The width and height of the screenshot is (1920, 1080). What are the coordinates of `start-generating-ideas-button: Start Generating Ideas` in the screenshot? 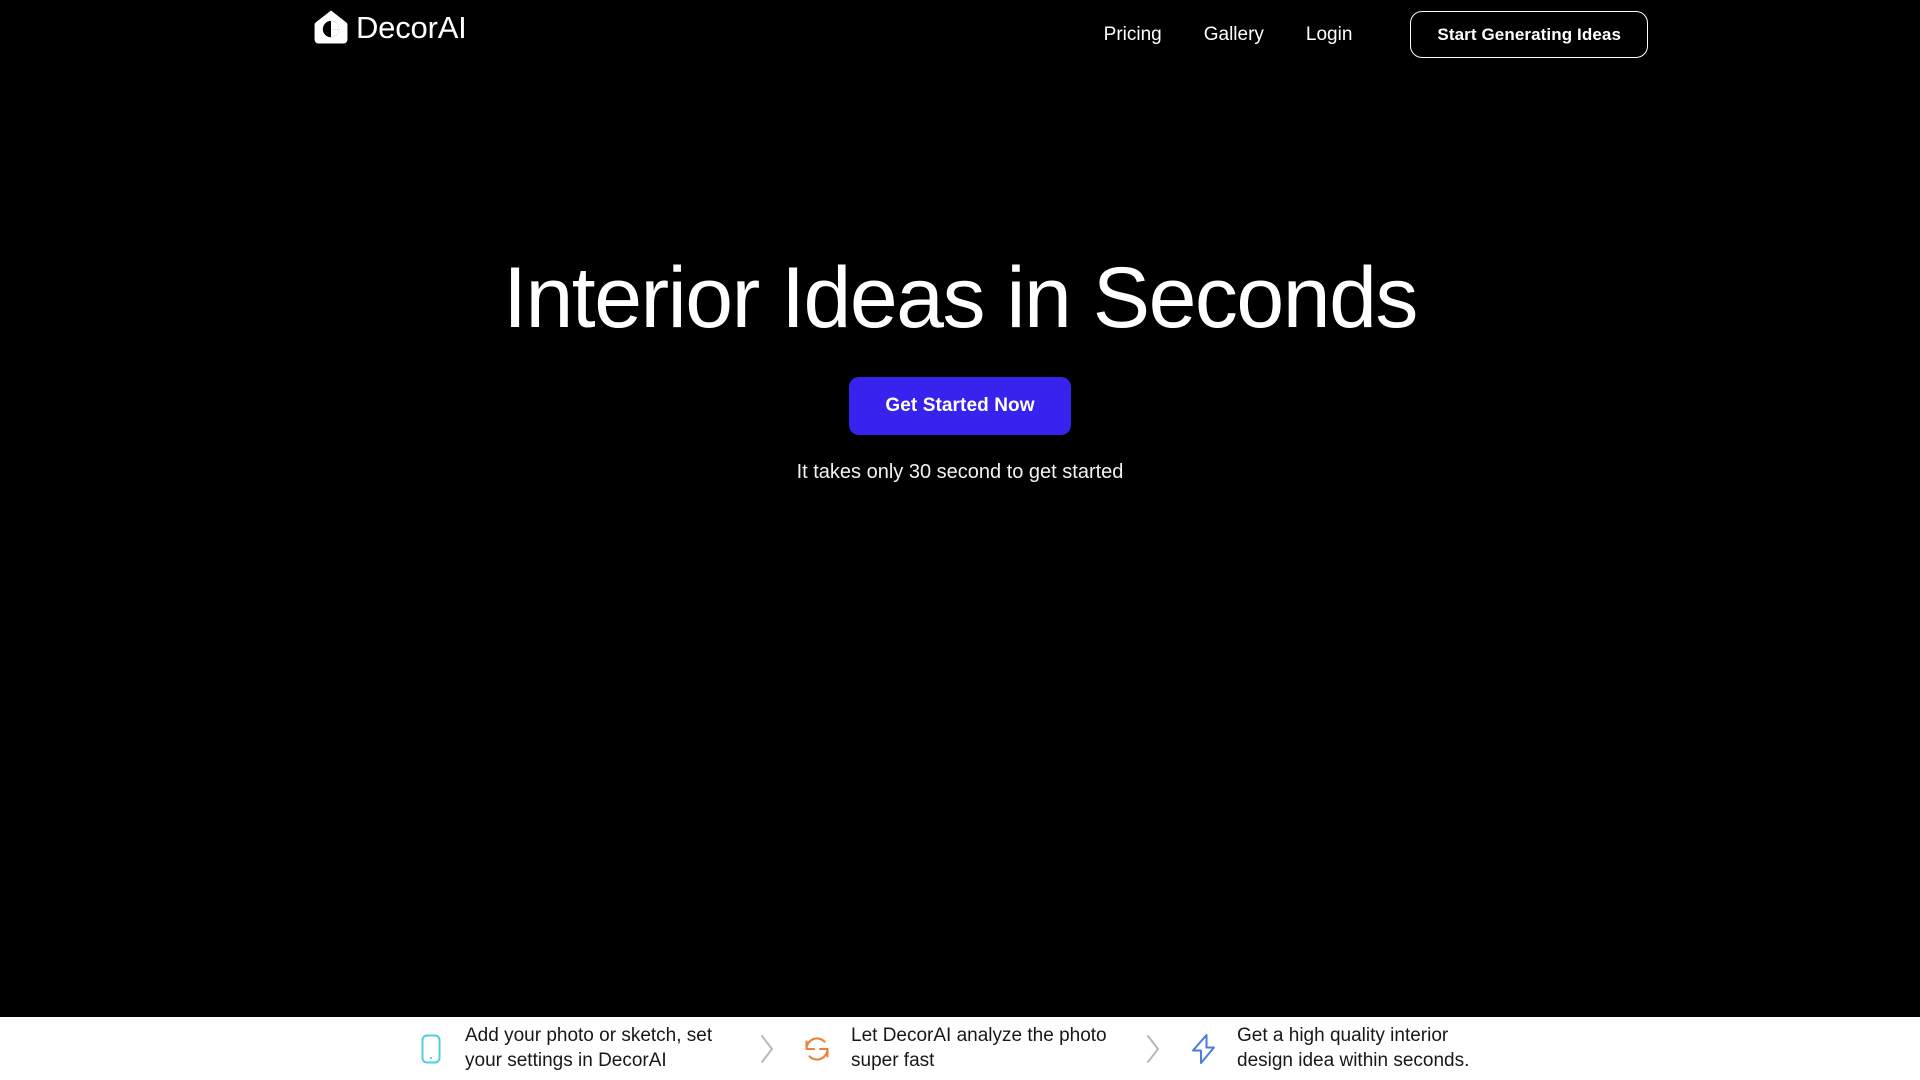 It's located at (1529, 34).